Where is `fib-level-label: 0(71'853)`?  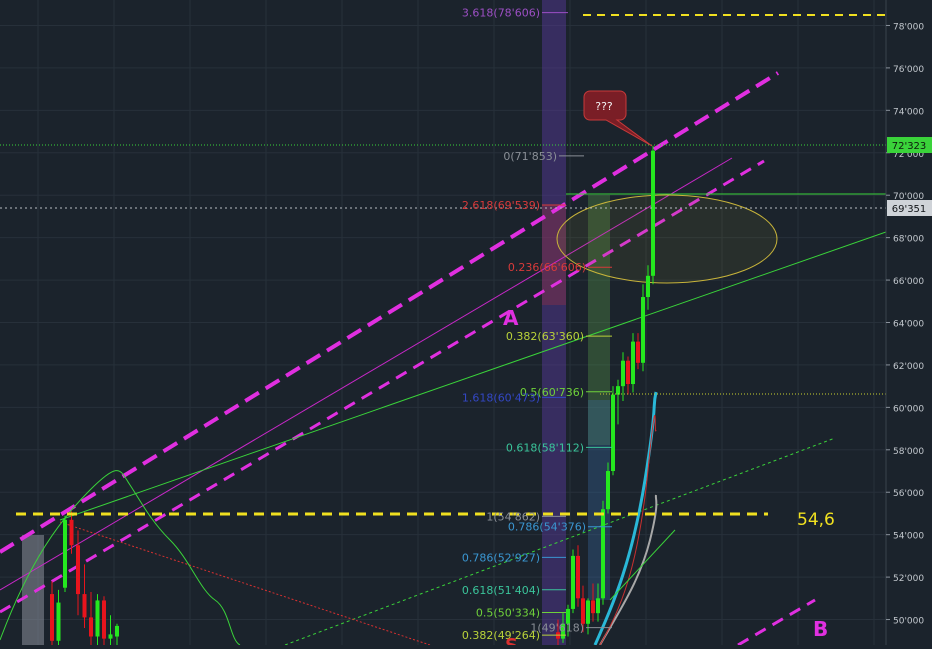
fib-level-label: 0(71'853) is located at coordinates (530, 156).